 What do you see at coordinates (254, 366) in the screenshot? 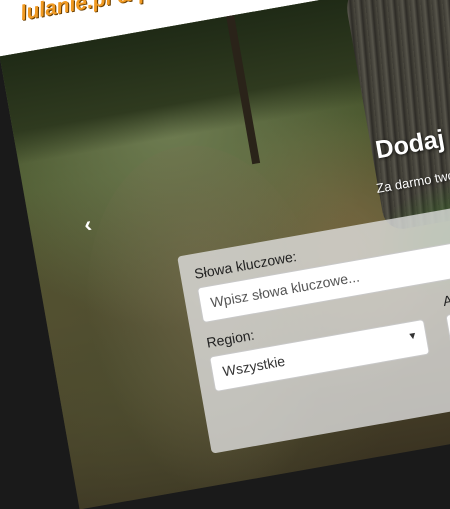
I see `region-select-value: Wszystkie` at bounding box center [254, 366].